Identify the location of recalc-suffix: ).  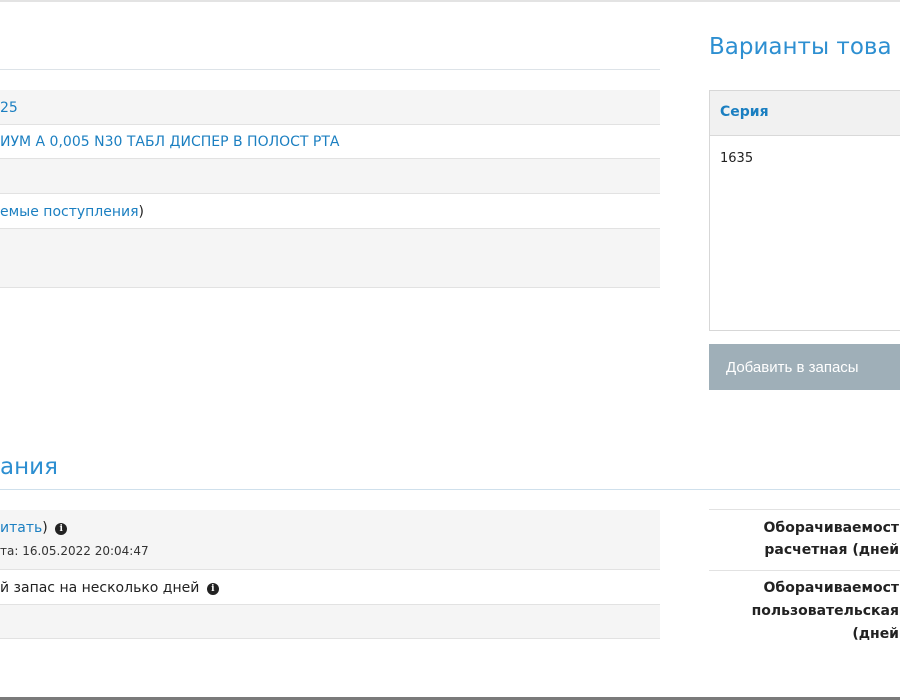
(45, 528).